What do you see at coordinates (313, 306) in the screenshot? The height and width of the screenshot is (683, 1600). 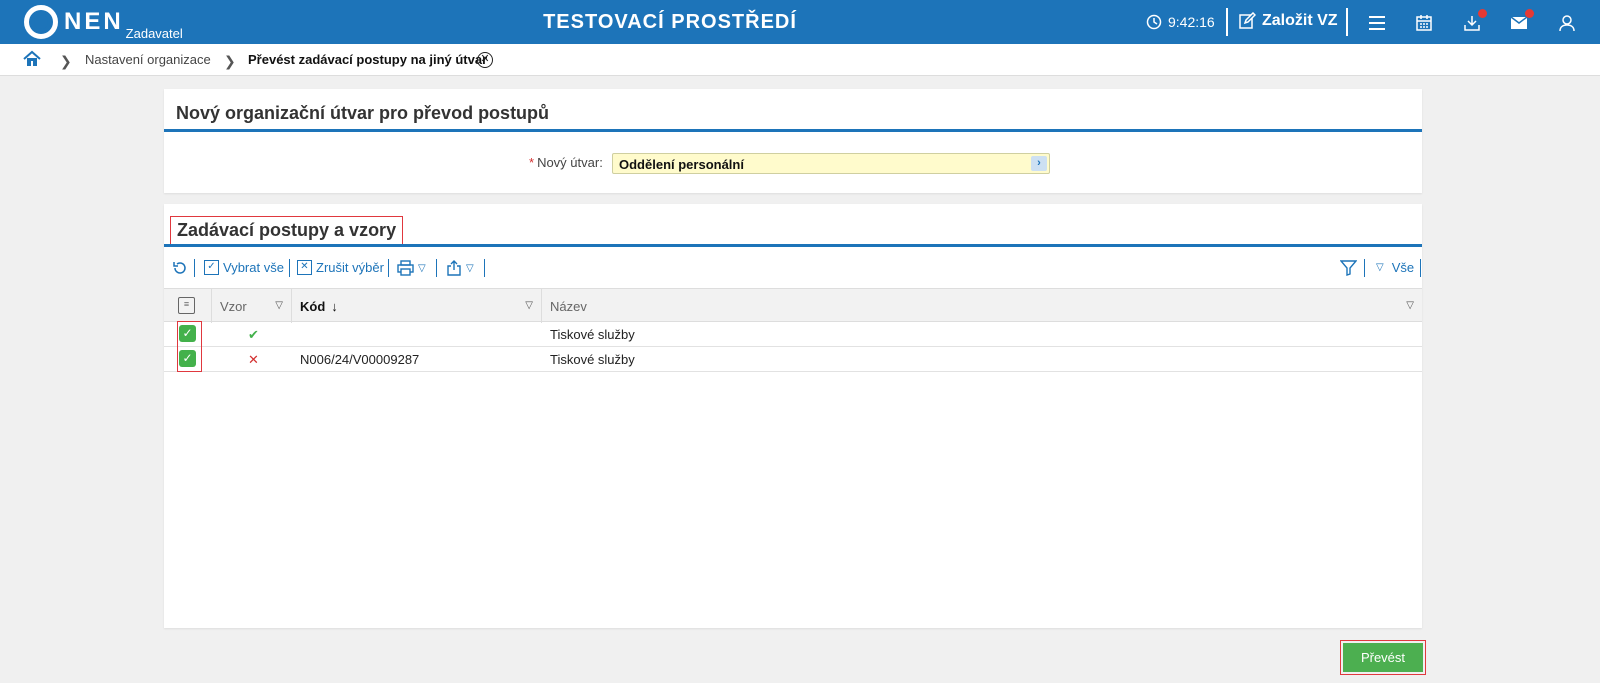 I see `column-header-label: Kód` at bounding box center [313, 306].